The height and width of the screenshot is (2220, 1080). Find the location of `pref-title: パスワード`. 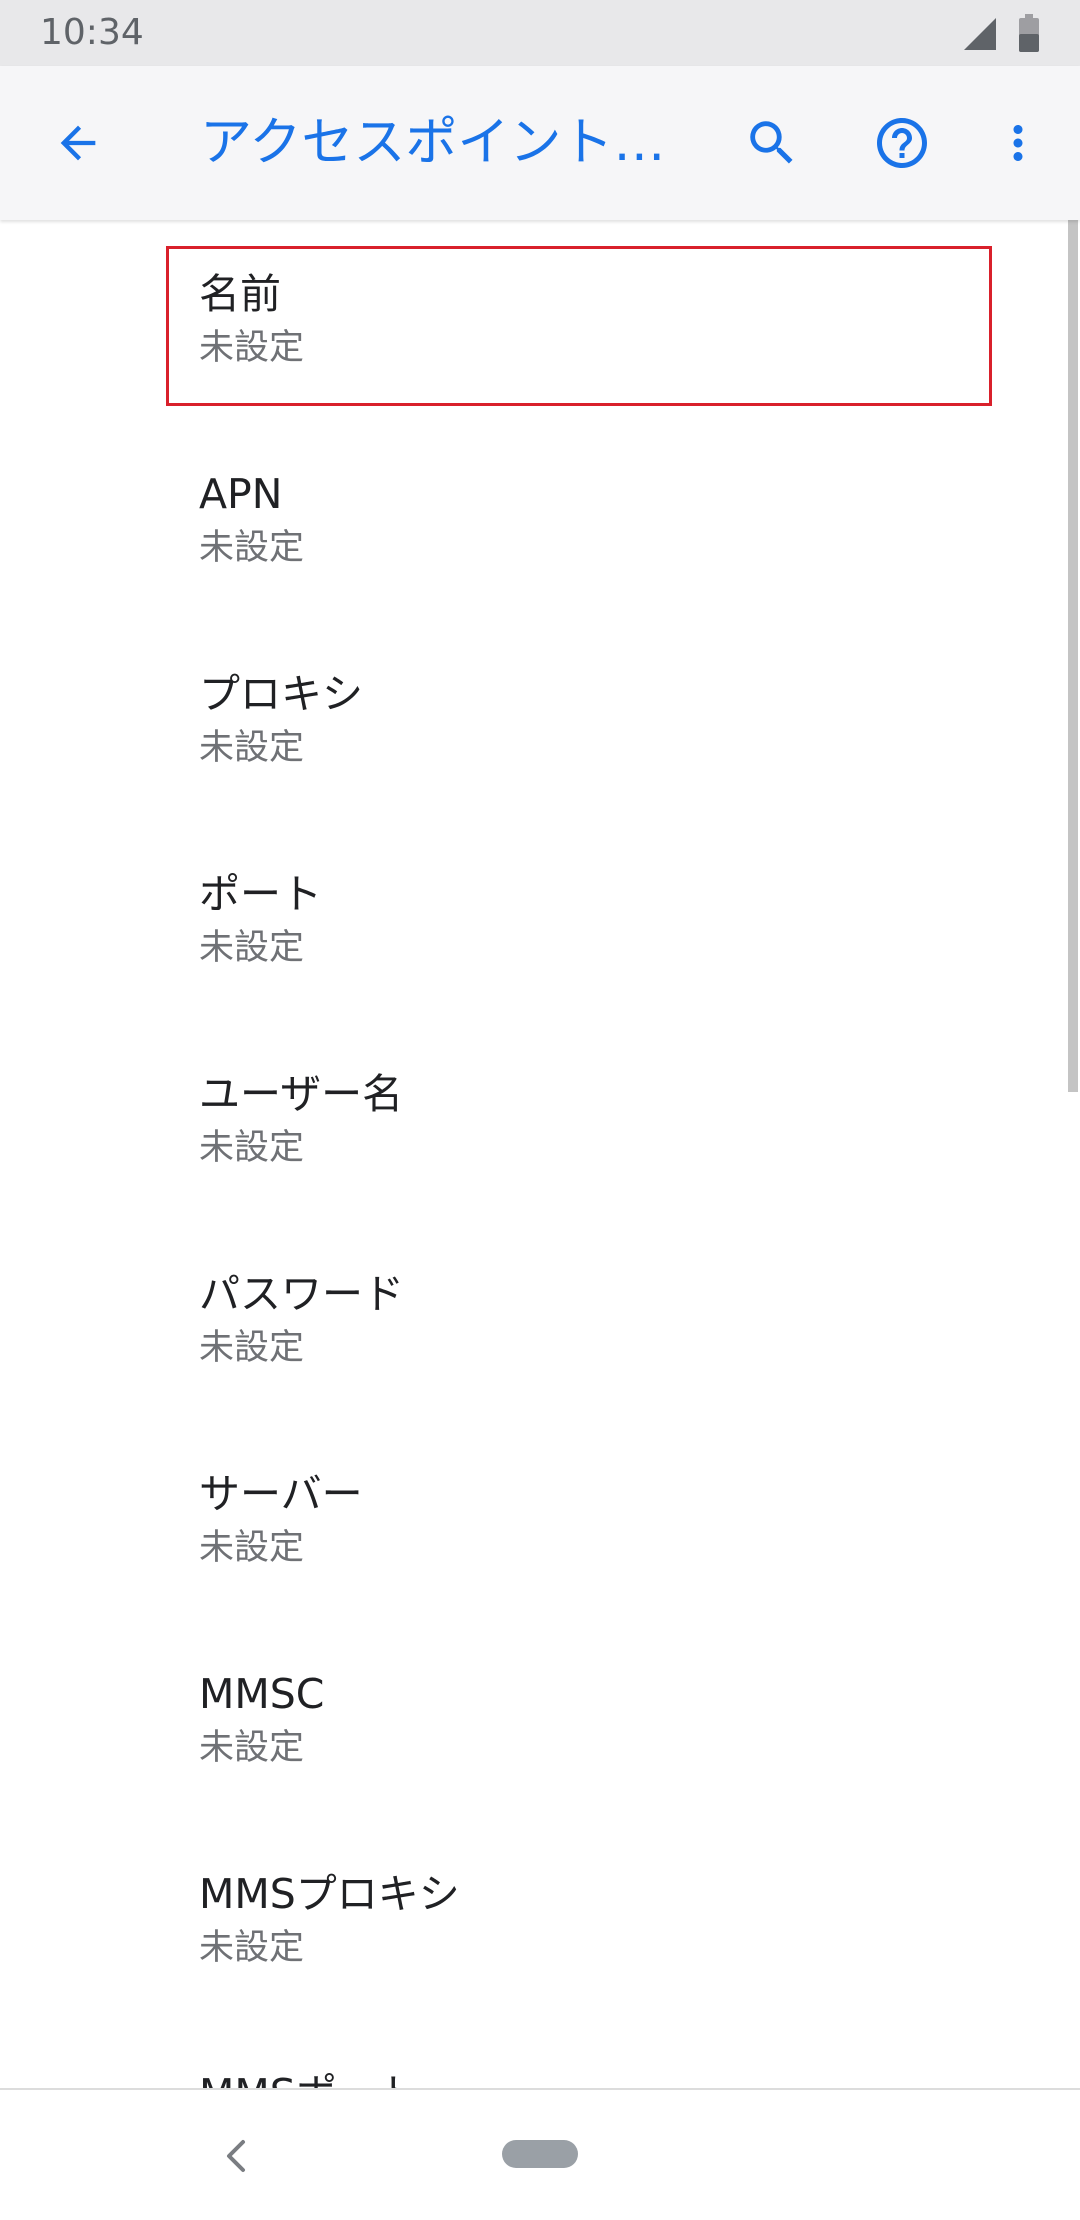

pref-title: パスワード is located at coordinates (301, 1294).